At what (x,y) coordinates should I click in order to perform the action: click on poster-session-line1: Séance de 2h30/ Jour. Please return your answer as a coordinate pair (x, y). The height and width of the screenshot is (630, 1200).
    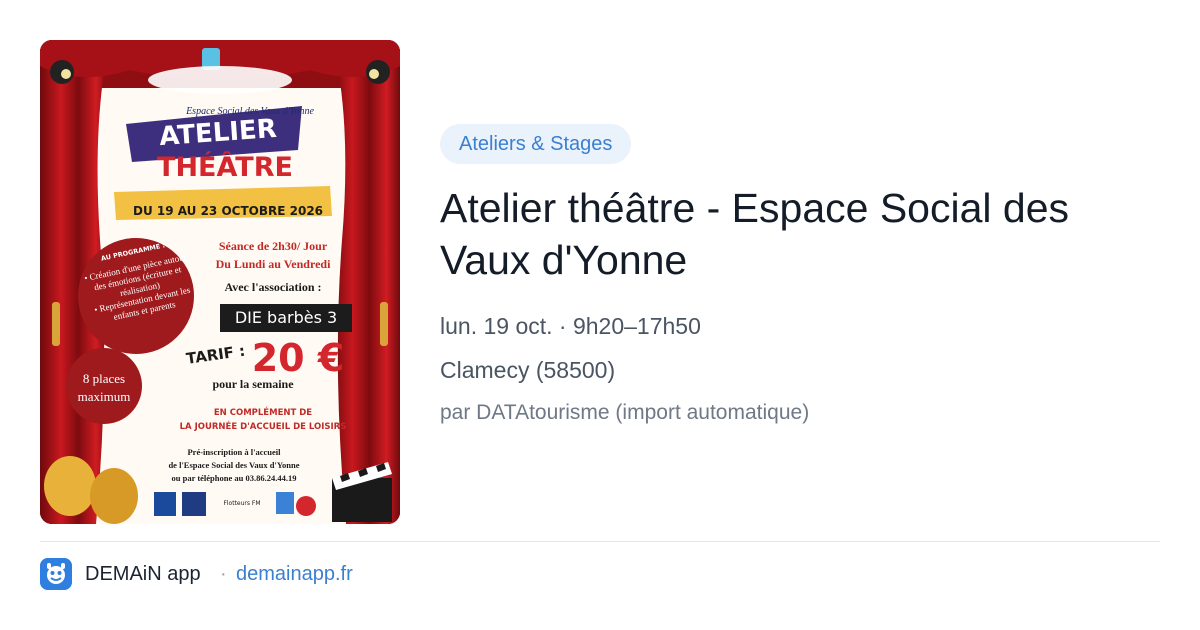
    Looking at the image, I should click on (273, 246).